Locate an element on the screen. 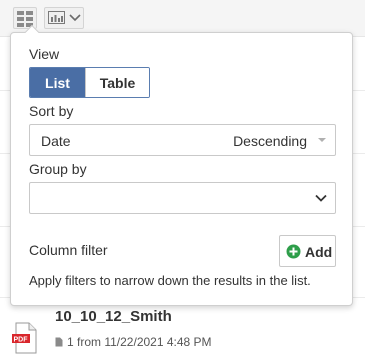 The height and width of the screenshot is (358, 365). item-title: 10_10_12_Smith is located at coordinates (113, 316).